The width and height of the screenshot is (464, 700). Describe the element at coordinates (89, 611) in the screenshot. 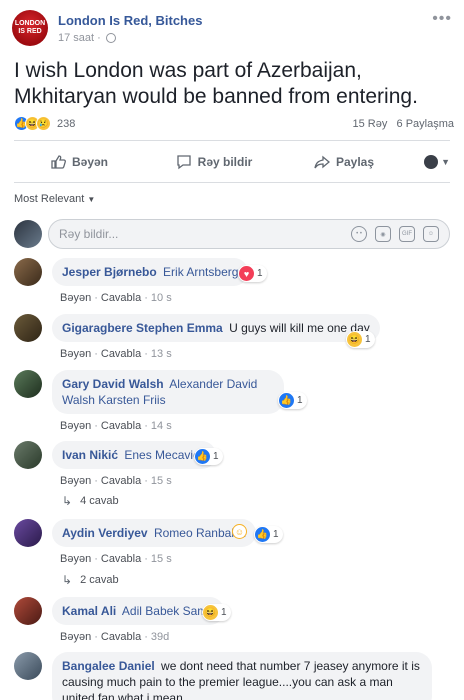

I see `comment-author: Kamal Ali` at that location.